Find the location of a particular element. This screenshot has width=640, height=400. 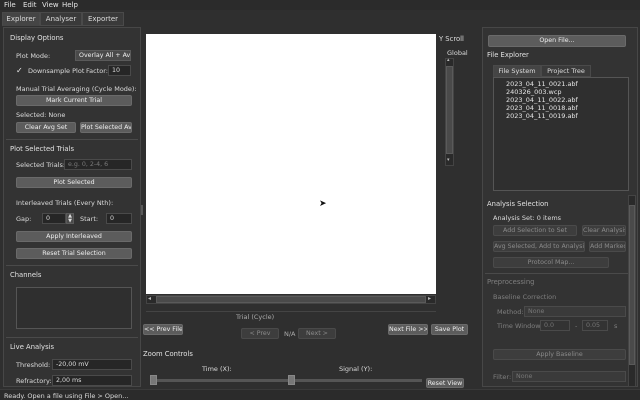

filter-label: Filter: is located at coordinates (502, 377).